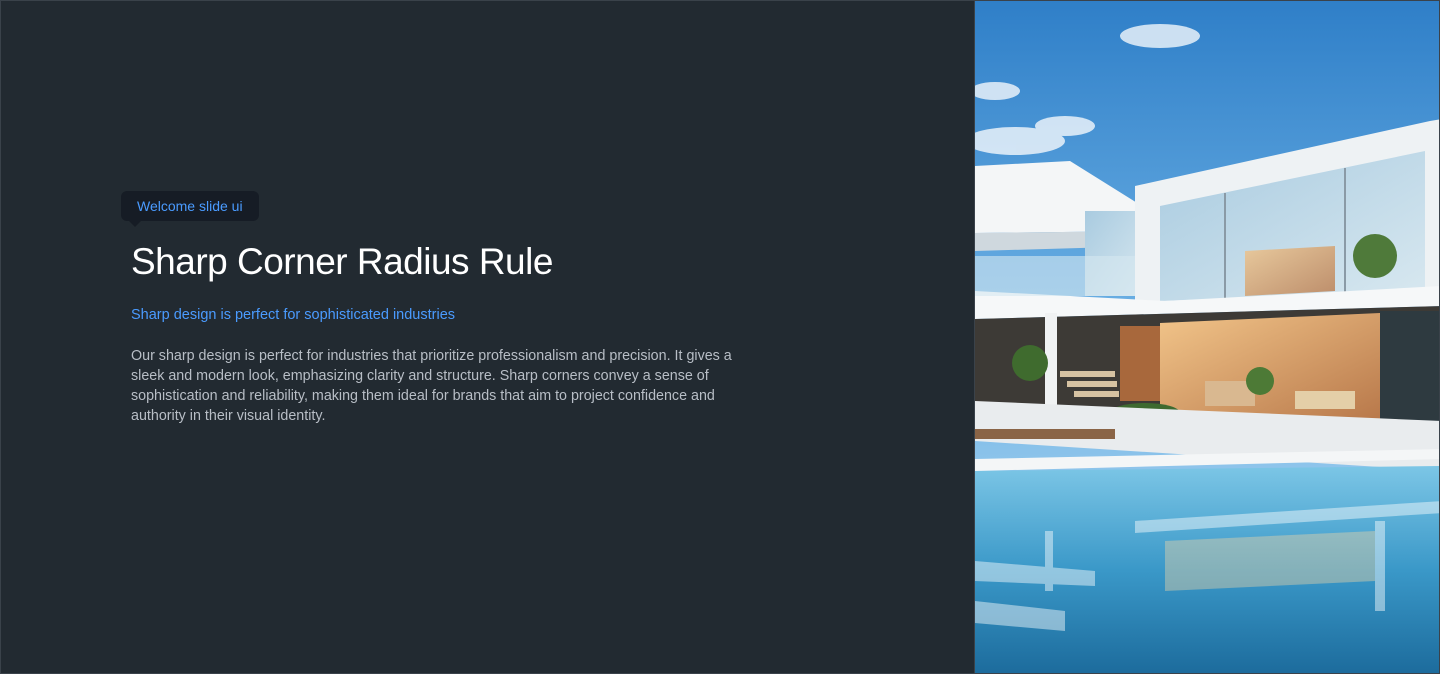 The width and height of the screenshot is (1440, 674). What do you see at coordinates (342, 261) in the screenshot?
I see `slide-title: Sharp Corner Radius Rule` at bounding box center [342, 261].